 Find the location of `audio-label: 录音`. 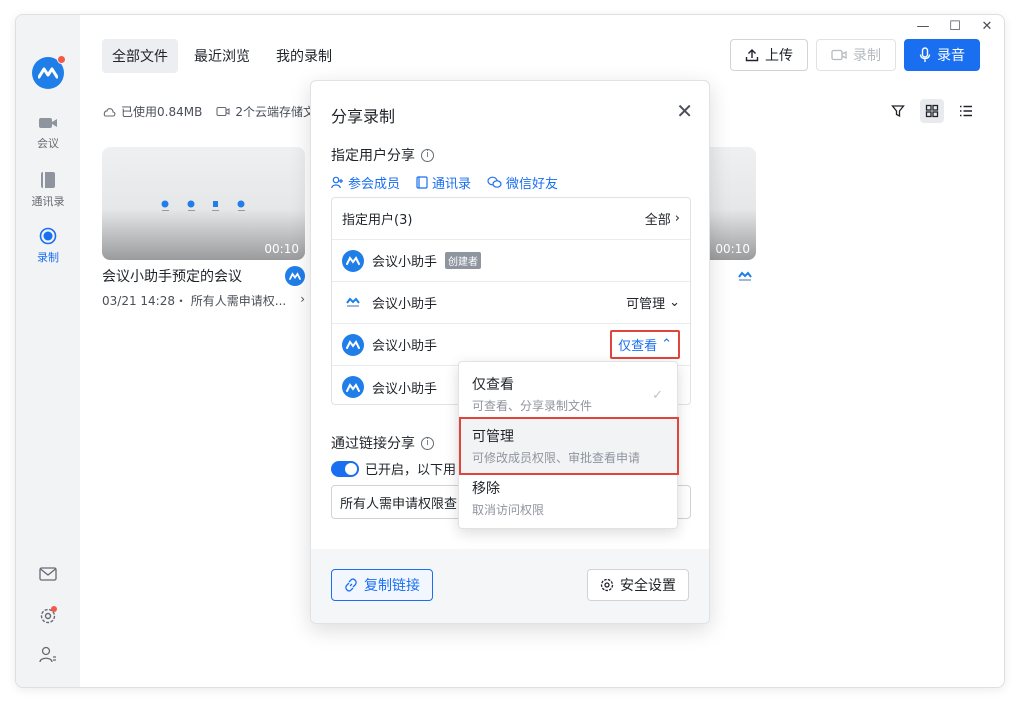

audio-label: 录音 is located at coordinates (951, 56).